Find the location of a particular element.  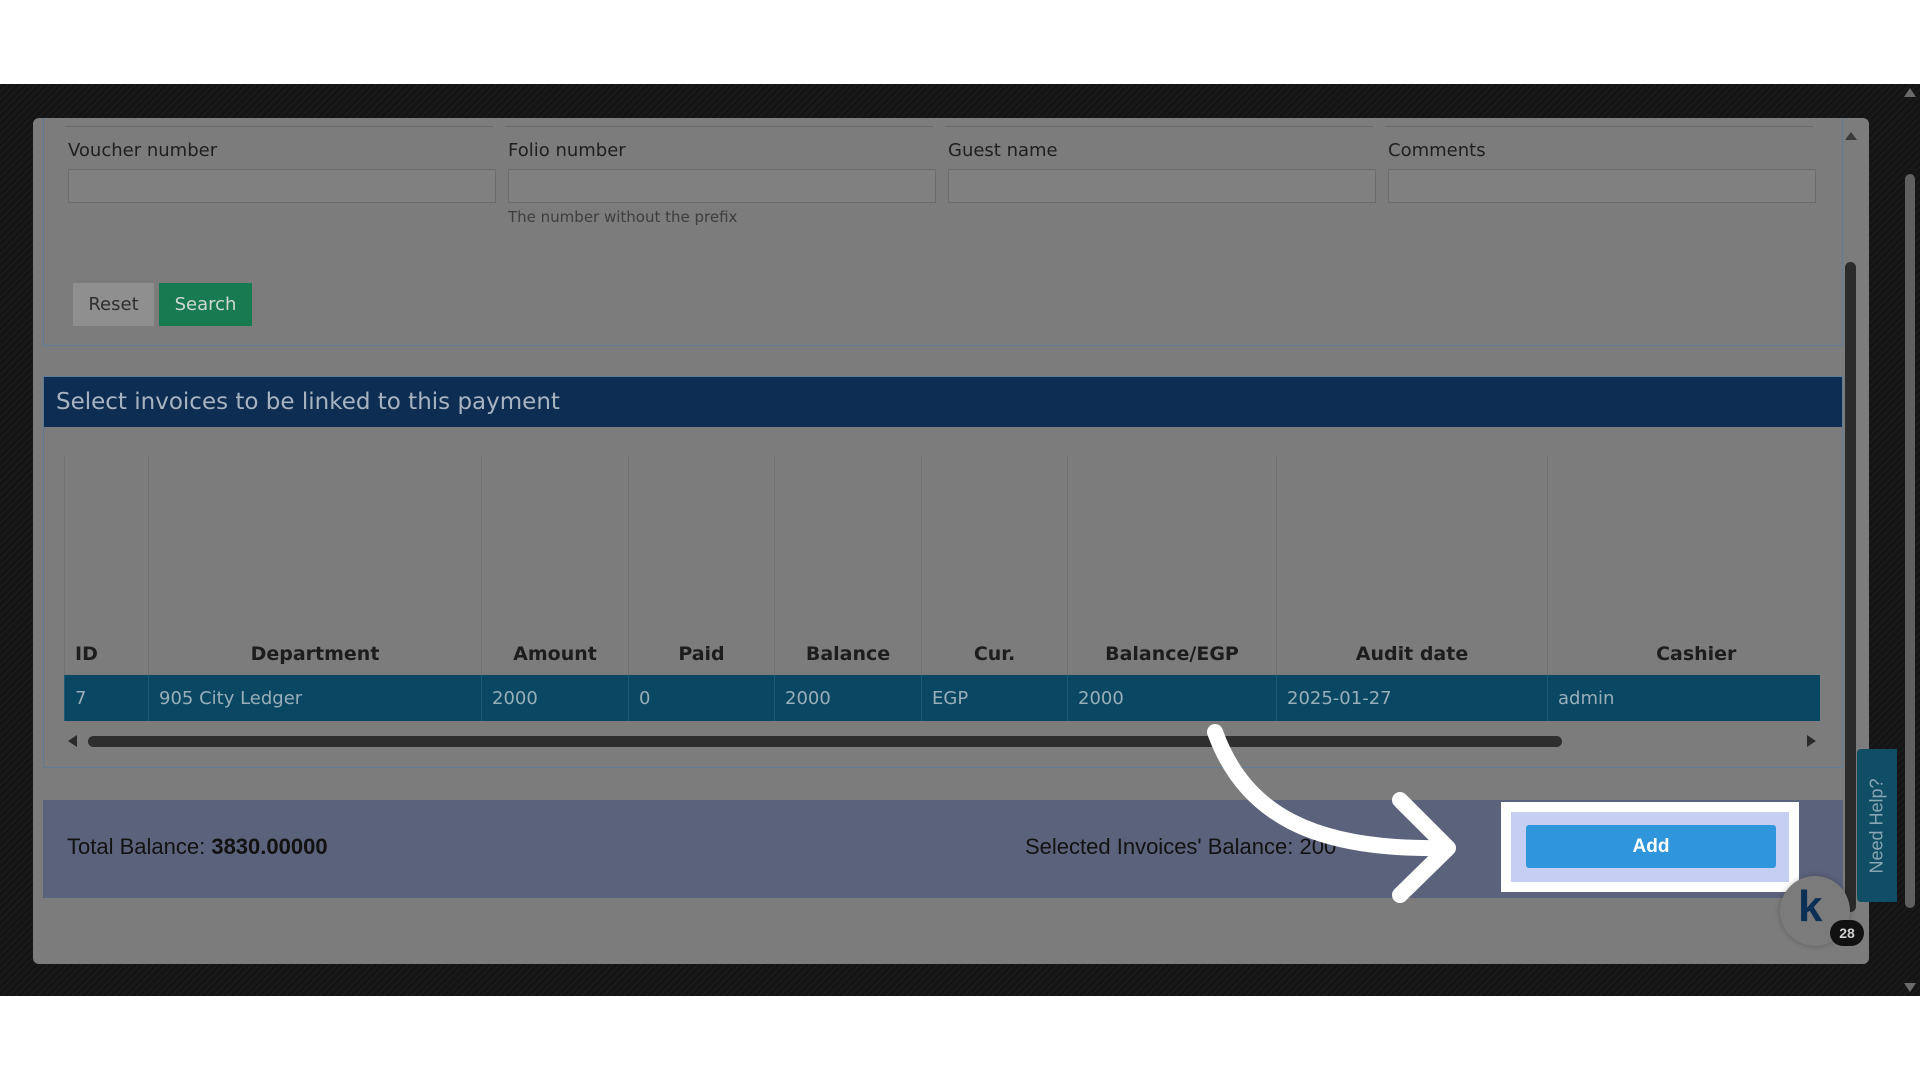

total-balance-label: Total Balance: is located at coordinates (136, 846).